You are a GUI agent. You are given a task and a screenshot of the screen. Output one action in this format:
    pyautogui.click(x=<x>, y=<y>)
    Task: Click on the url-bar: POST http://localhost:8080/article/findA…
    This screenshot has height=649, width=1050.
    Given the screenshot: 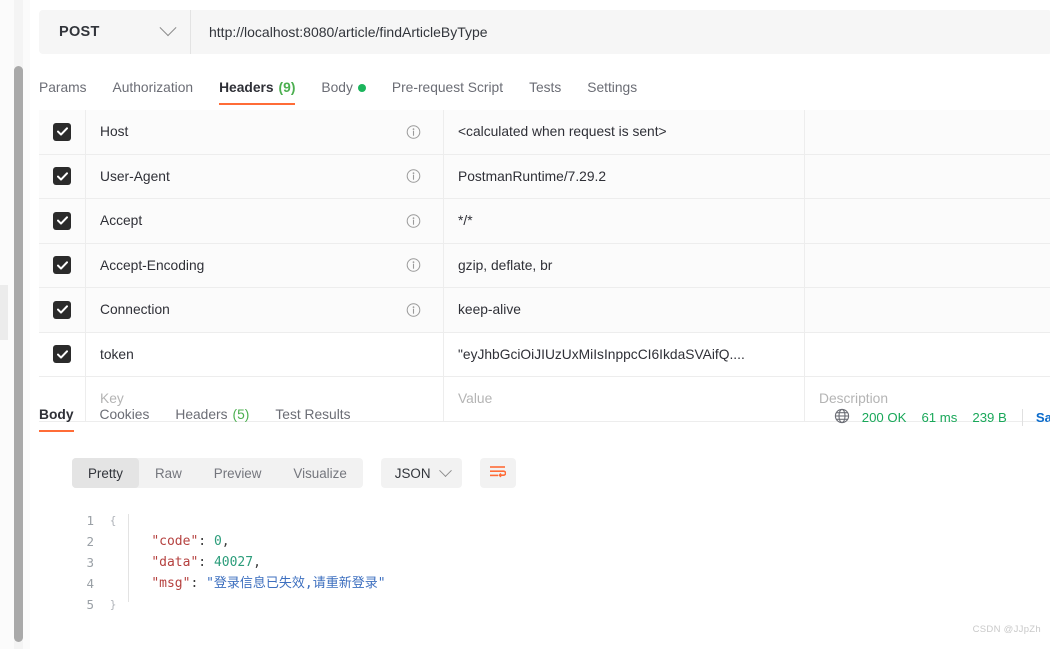 What is the action you would take?
    pyautogui.click(x=544, y=32)
    